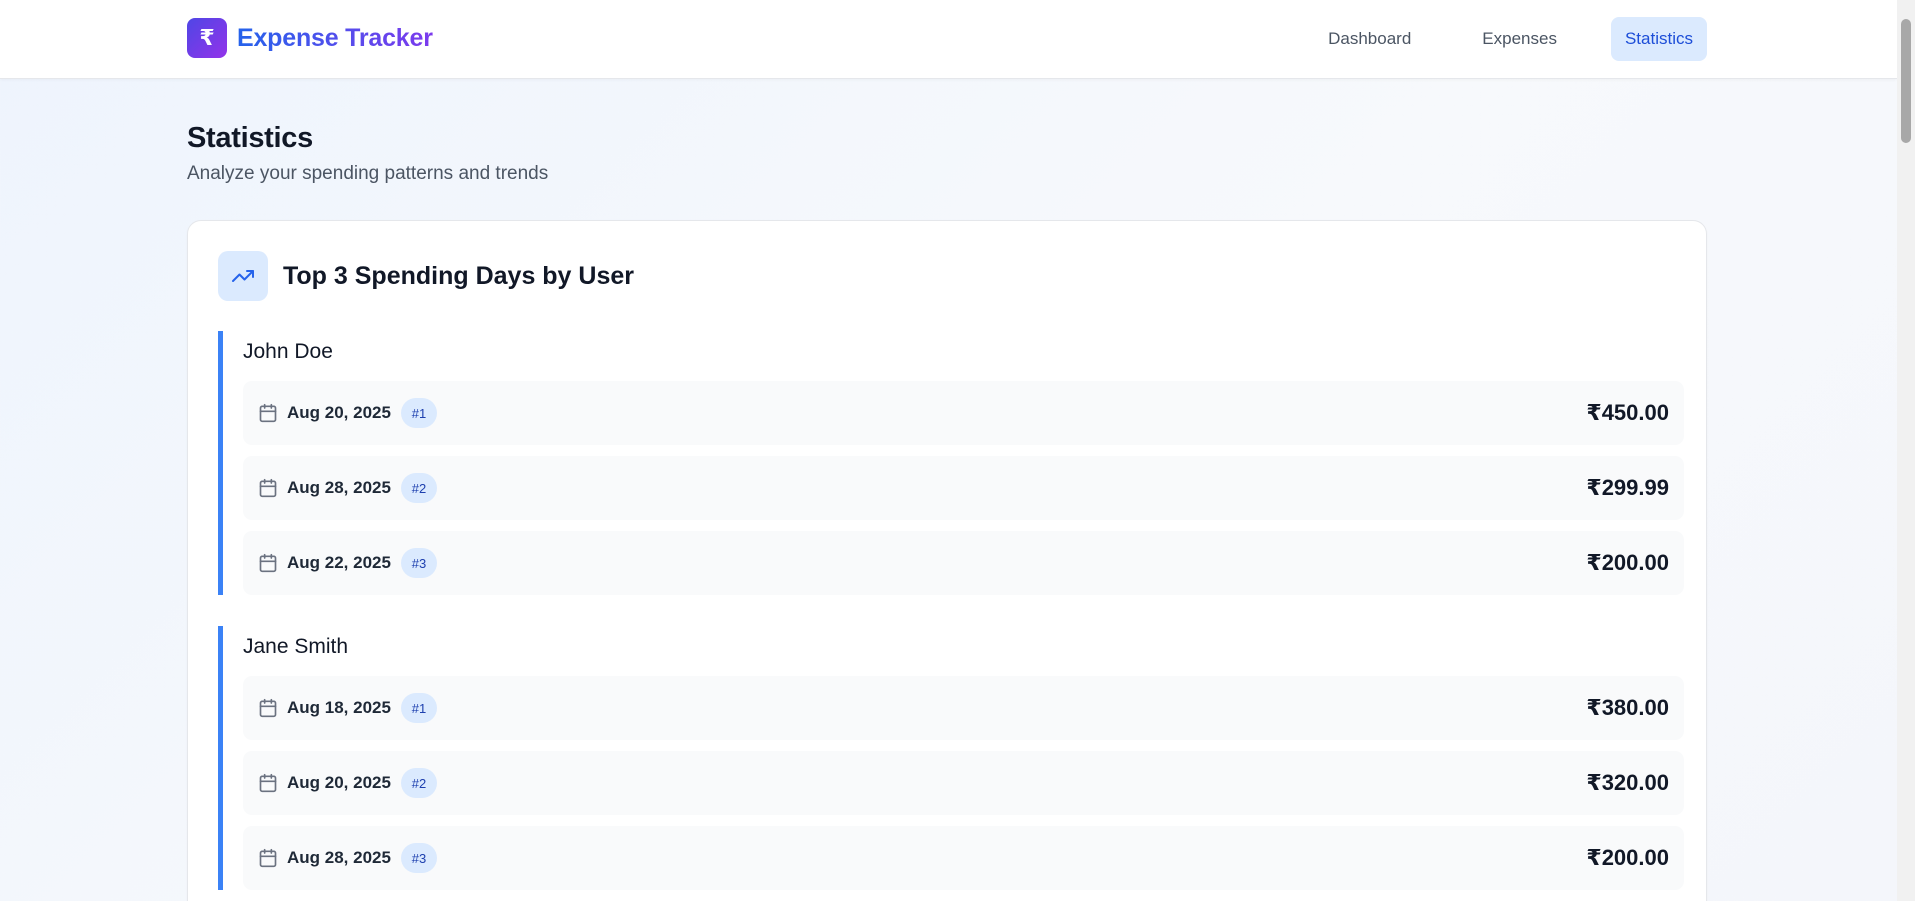  What do you see at coordinates (288, 351) in the screenshot?
I see `user-name: John Doe` at bounding box center [288, 351].